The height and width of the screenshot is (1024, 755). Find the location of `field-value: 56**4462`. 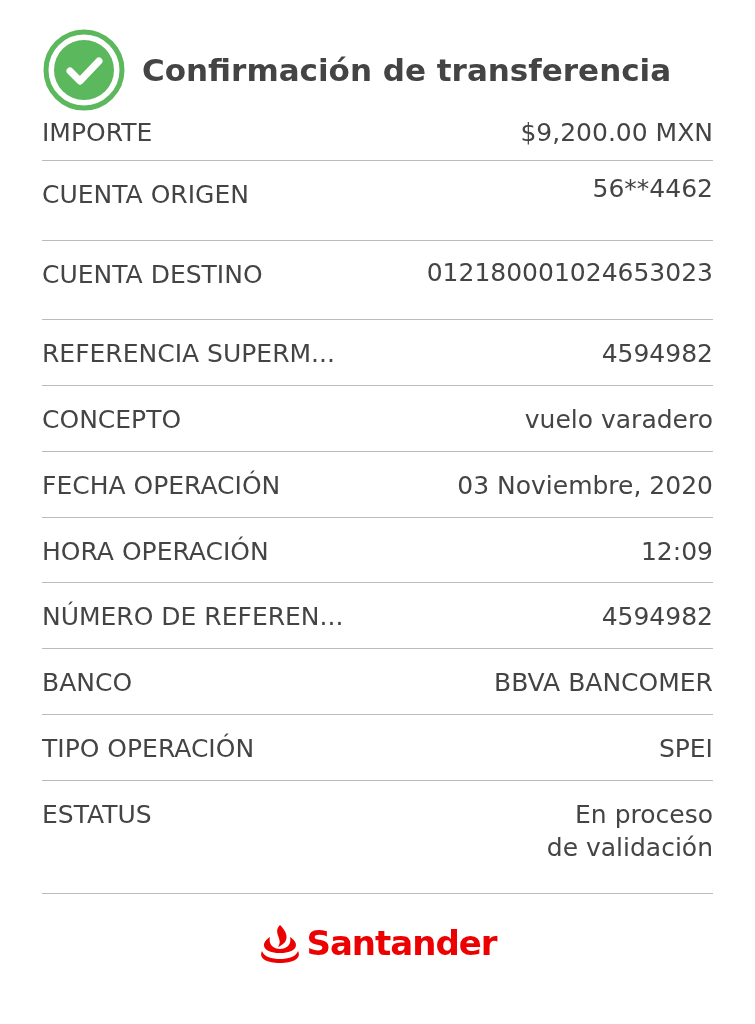

field-value: 56**4462 is located at coordinates (652, 188).